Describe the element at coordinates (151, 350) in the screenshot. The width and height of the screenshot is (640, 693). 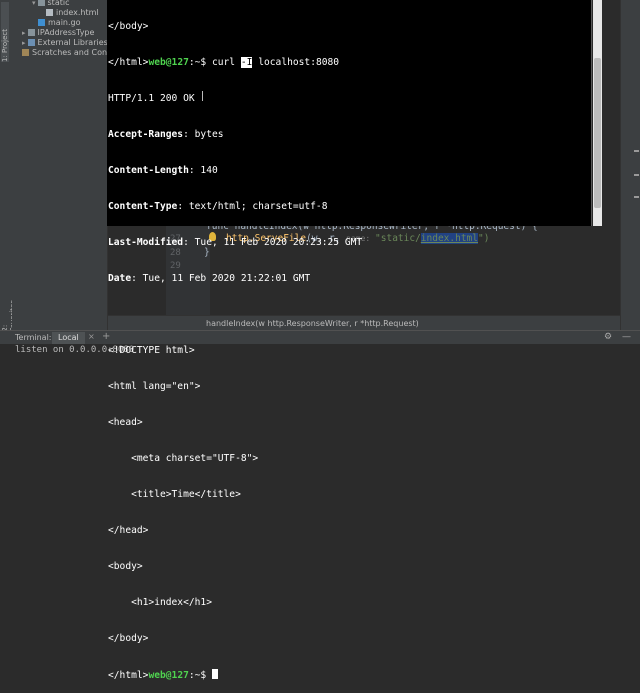
I see `terminal-line: <!DOCTYPE html>` at that location.